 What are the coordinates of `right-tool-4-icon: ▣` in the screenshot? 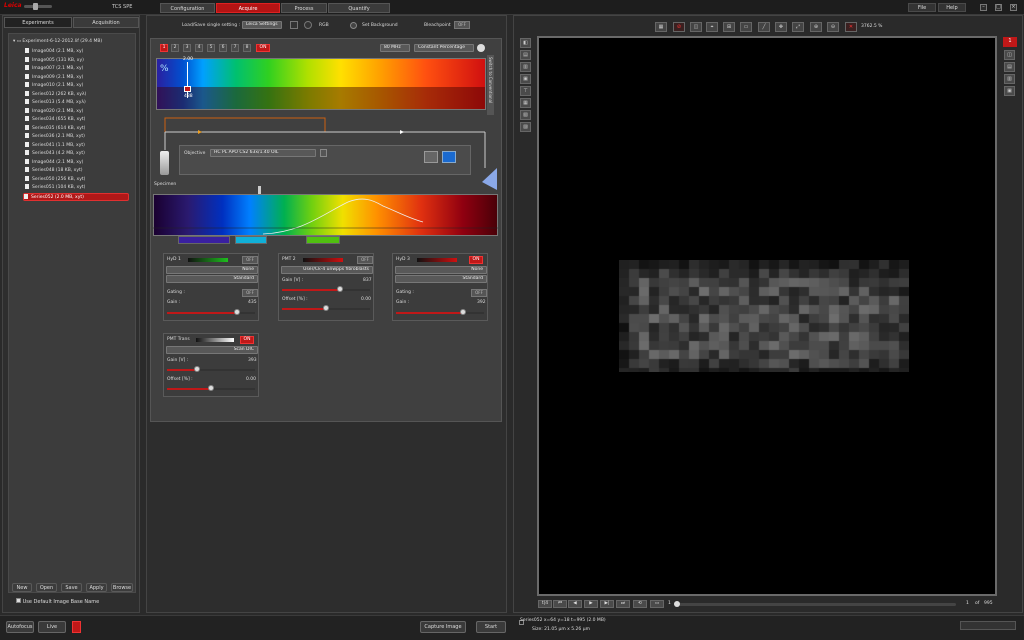 It's located at (1009, 91).